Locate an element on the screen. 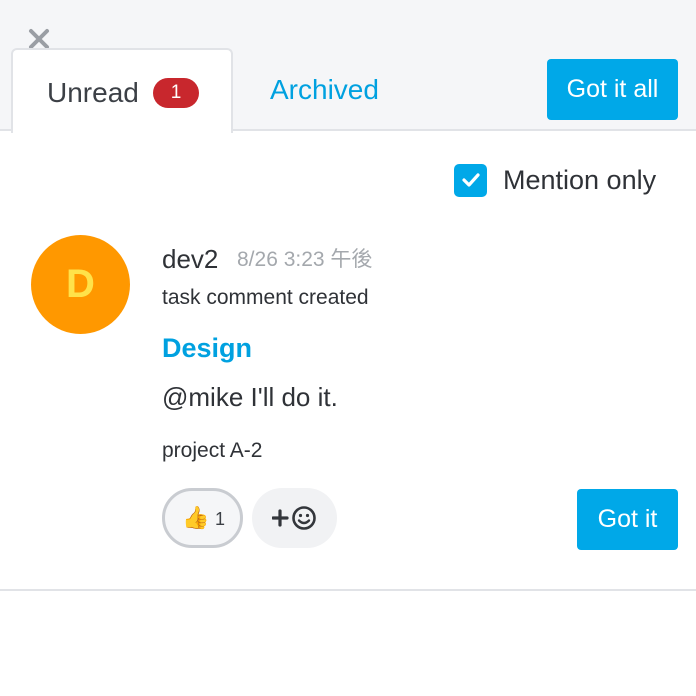 The height and width of the screenshot is (696, 696). got-it-all-button: Got it all is located at coordinates (612, 89).